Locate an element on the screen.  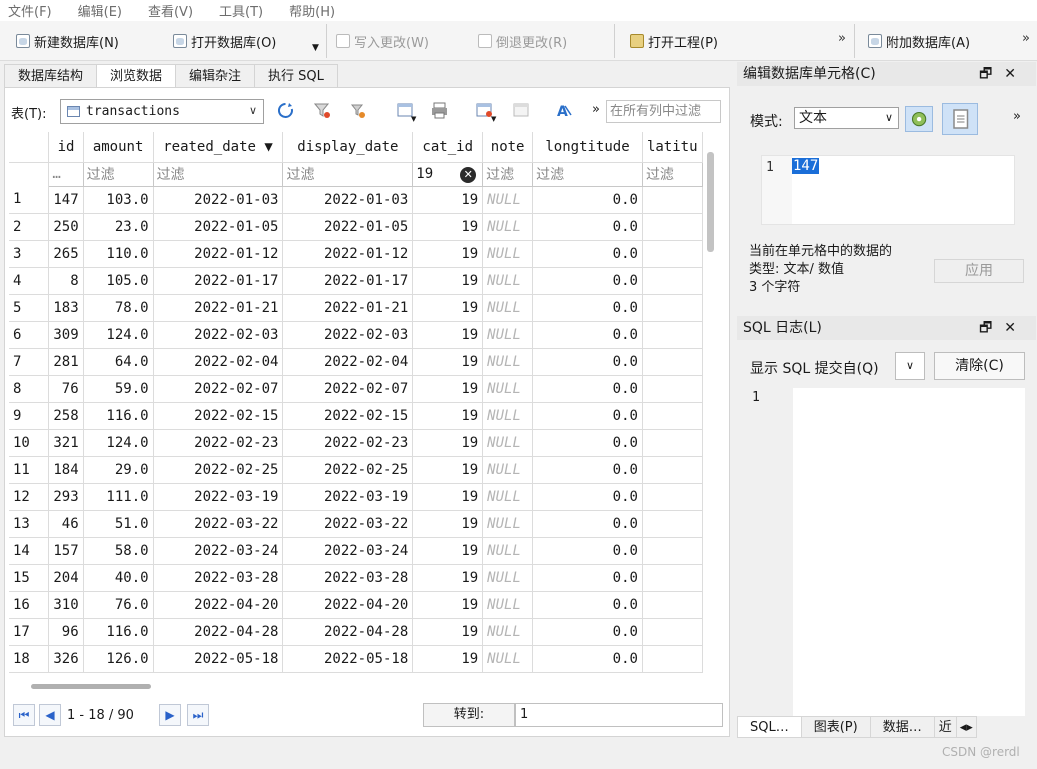
table-cell: 2022-03-22 is located at coordinates (218, 524).